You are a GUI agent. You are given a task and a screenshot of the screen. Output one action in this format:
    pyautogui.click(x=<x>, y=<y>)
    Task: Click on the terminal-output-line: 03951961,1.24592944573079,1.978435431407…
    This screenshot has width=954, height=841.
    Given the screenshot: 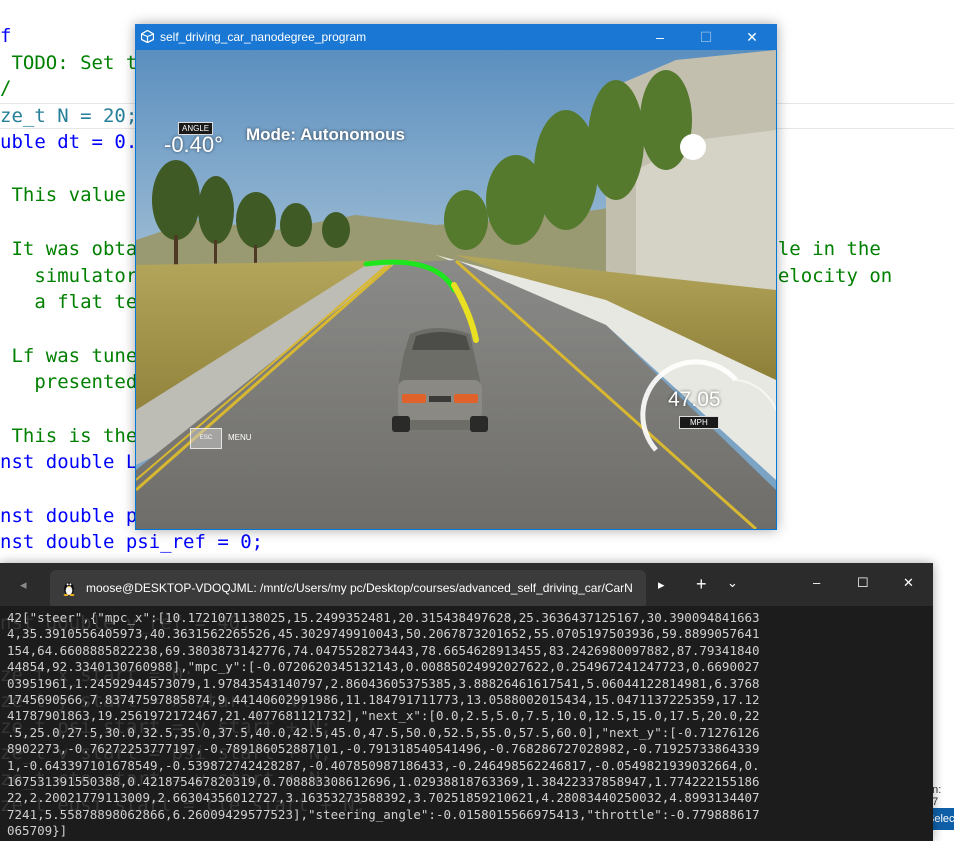 What is the action you would take?
    pyautogui.click(x=383, y=683)
    